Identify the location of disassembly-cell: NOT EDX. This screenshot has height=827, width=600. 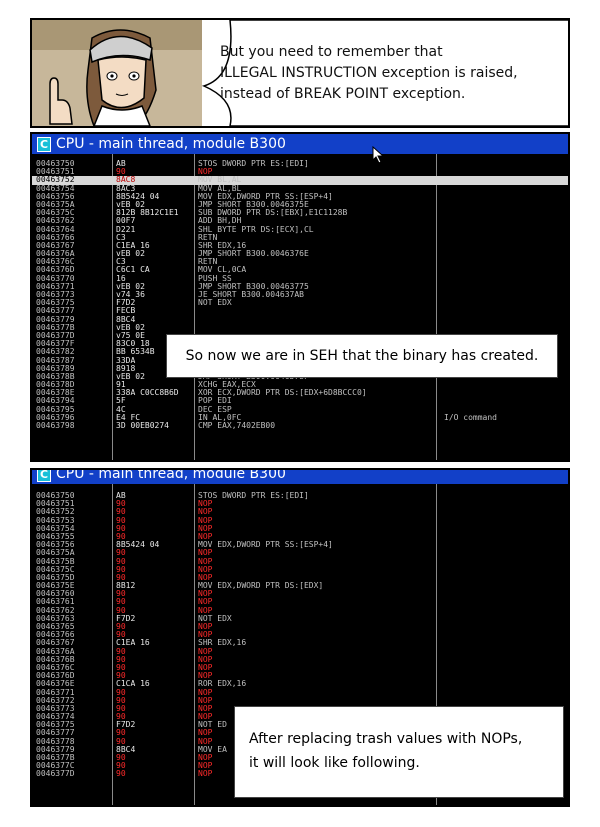
(215, 303).